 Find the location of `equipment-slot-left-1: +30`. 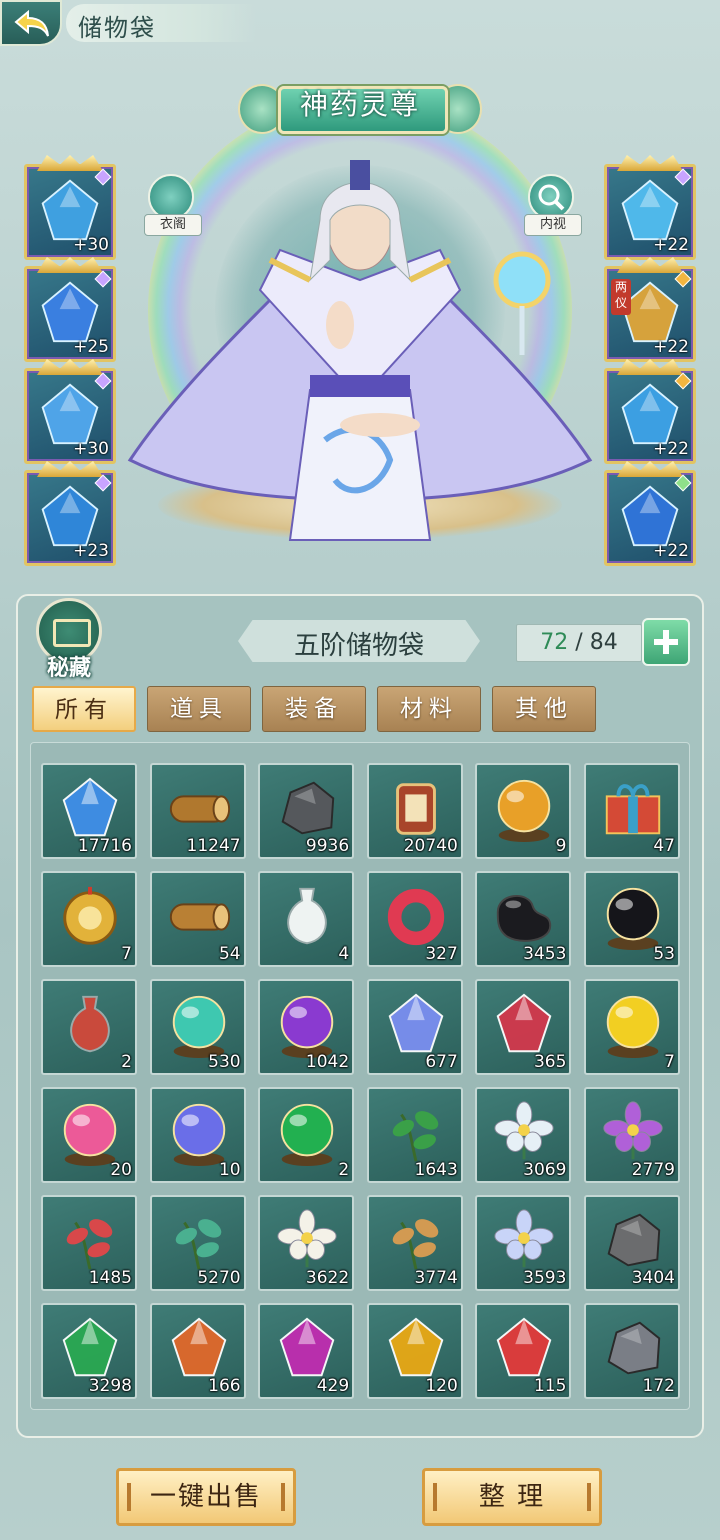

equipment-slot-left-1: +30 is located at coordinates (70, 207).